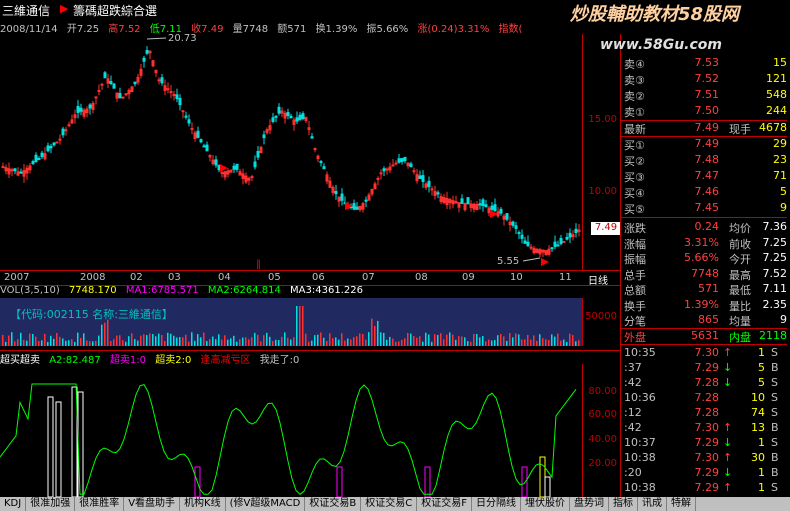  What do you see at coordinates (13, 504) in the screenshot?
I see `tab-0: KDJ` at bounding box center [13, 504].